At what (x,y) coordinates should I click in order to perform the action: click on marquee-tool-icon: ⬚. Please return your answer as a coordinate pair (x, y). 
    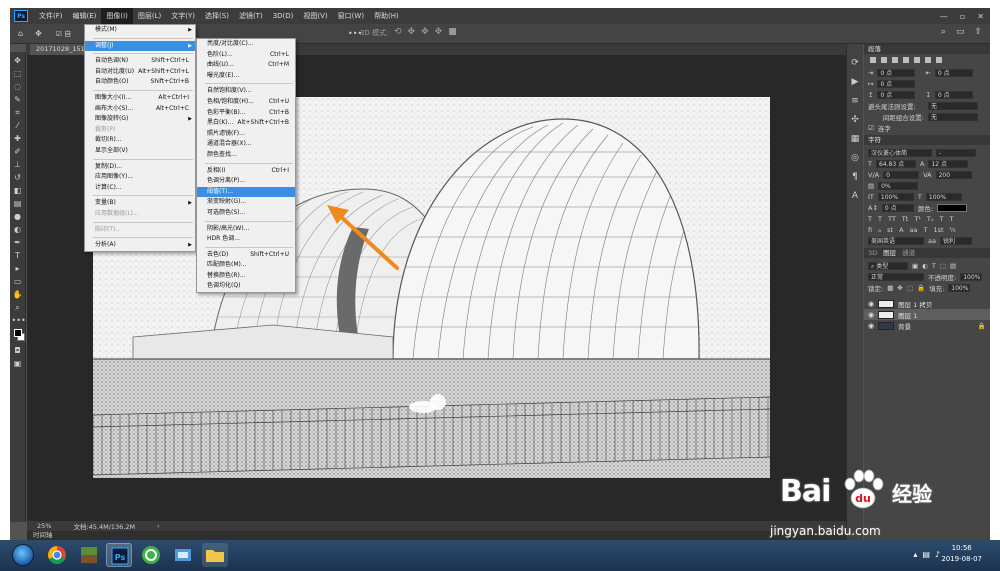
    Looking at the image, I should click on (18, 74).